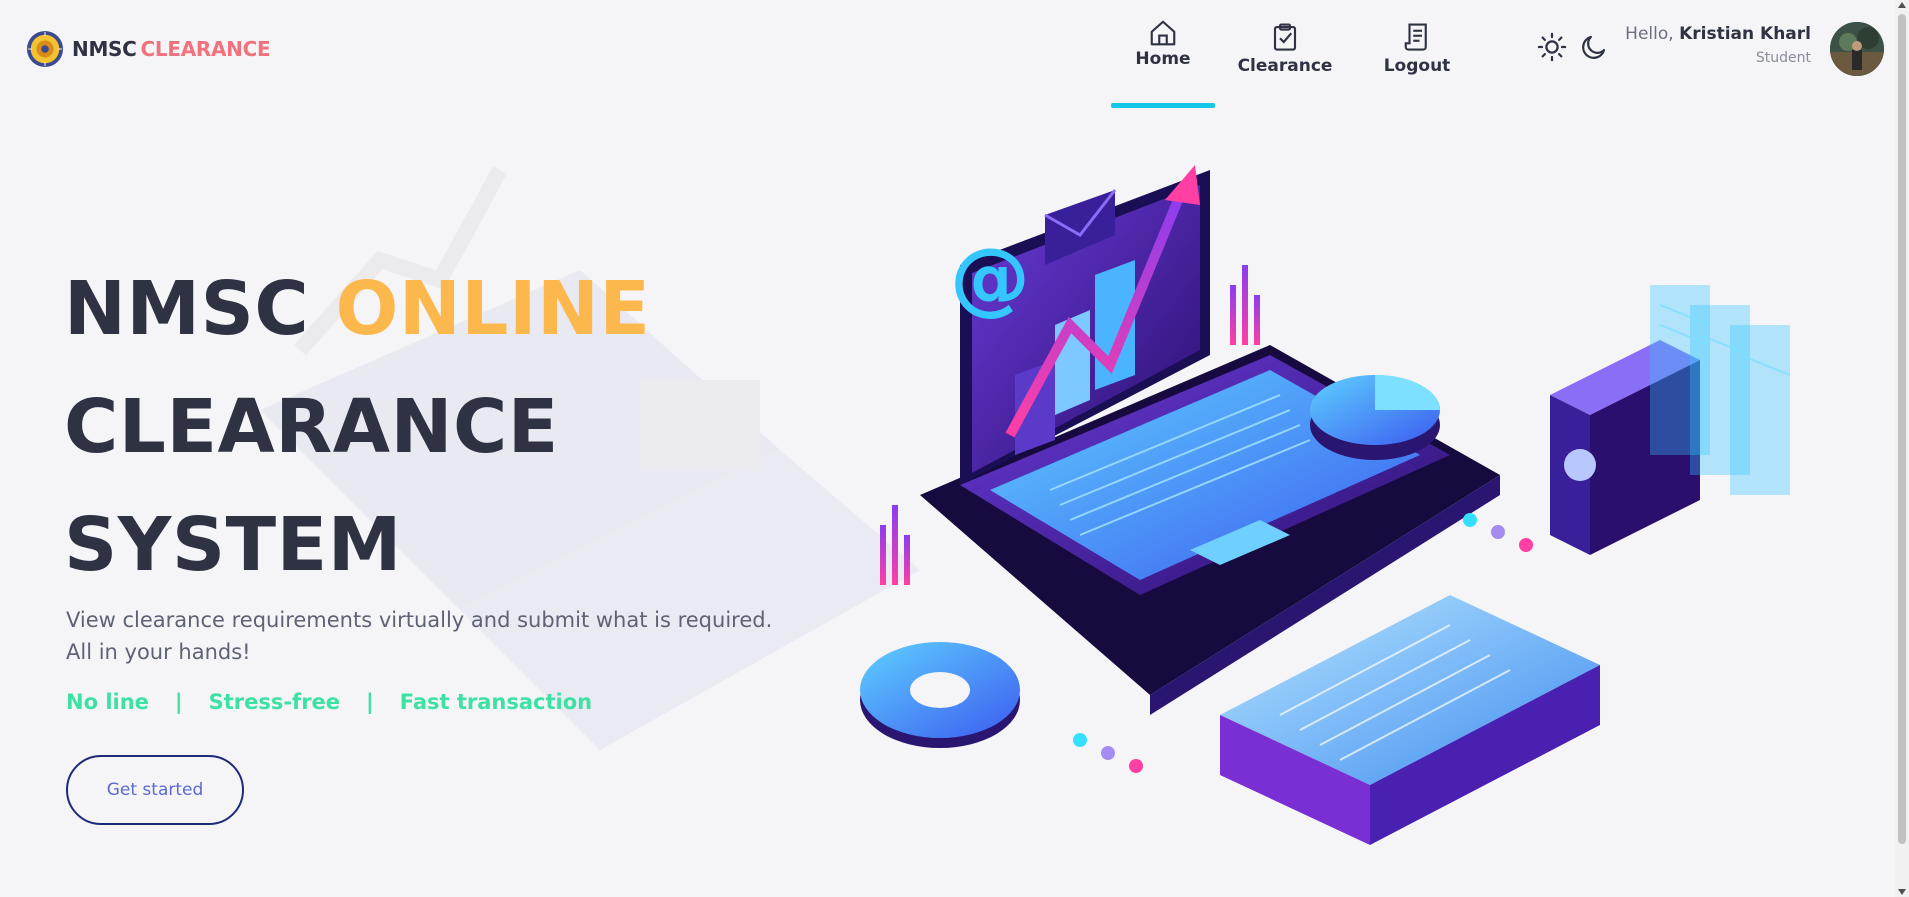 This screenshot has height=897, width=1909. Describe the element at coordinates (1902, 892) in the screenshot. I see `scroll-down-arrow-icon` at that location.